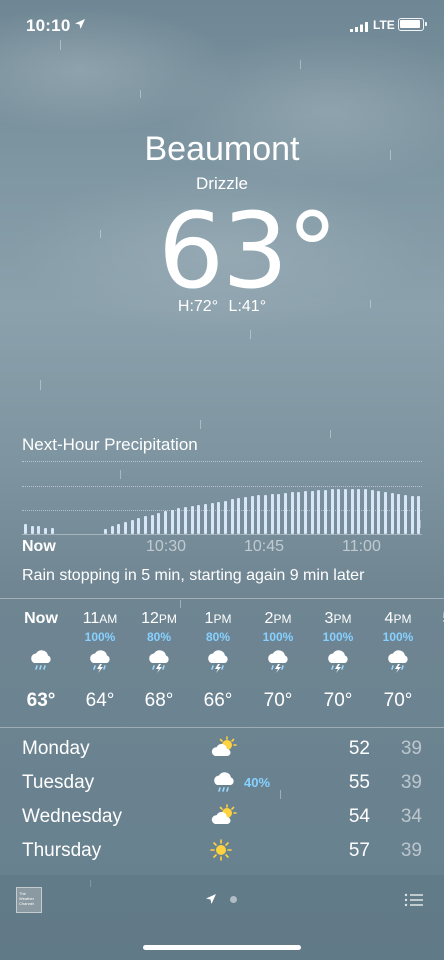  I want to click on axis-label-now: Now, so click(39, 546).